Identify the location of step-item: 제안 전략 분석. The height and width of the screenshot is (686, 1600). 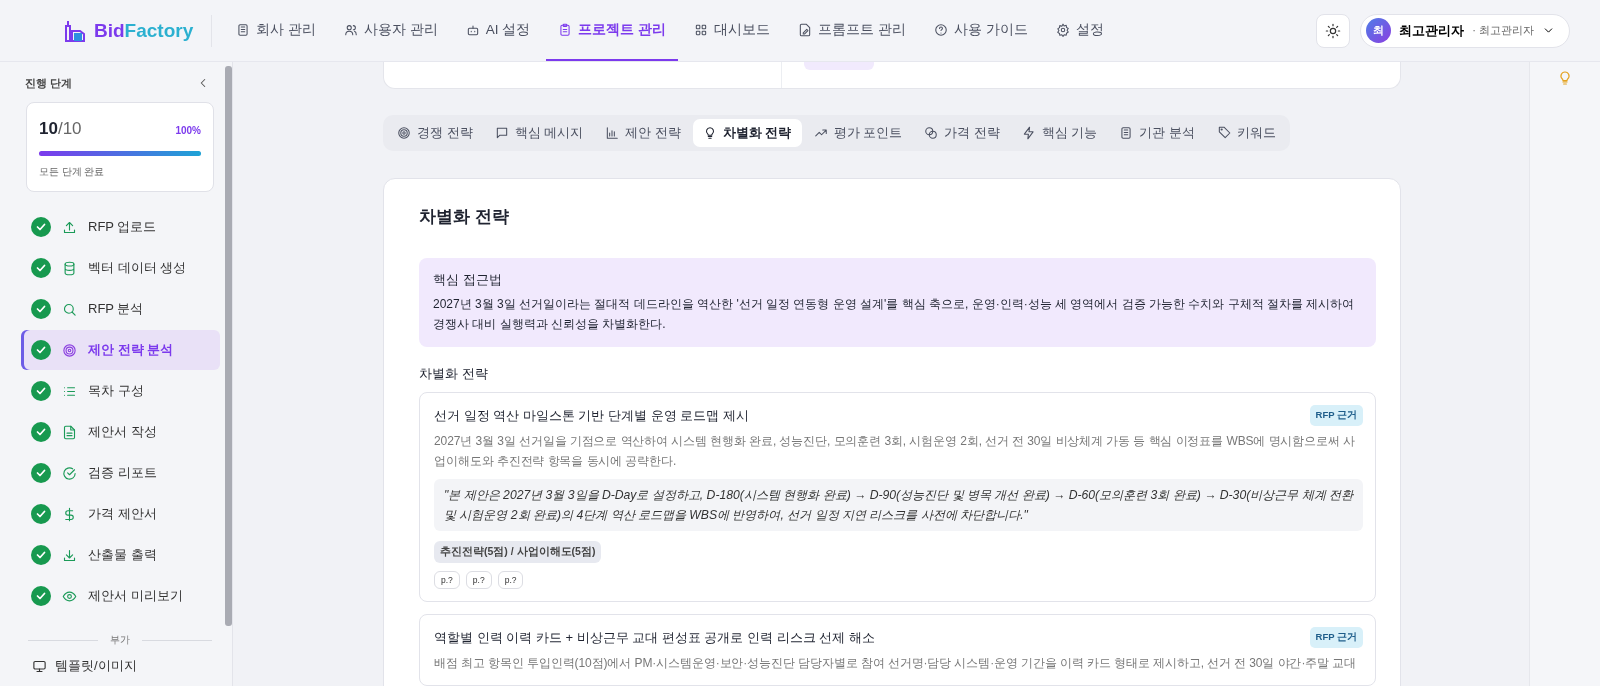
(120, 350).